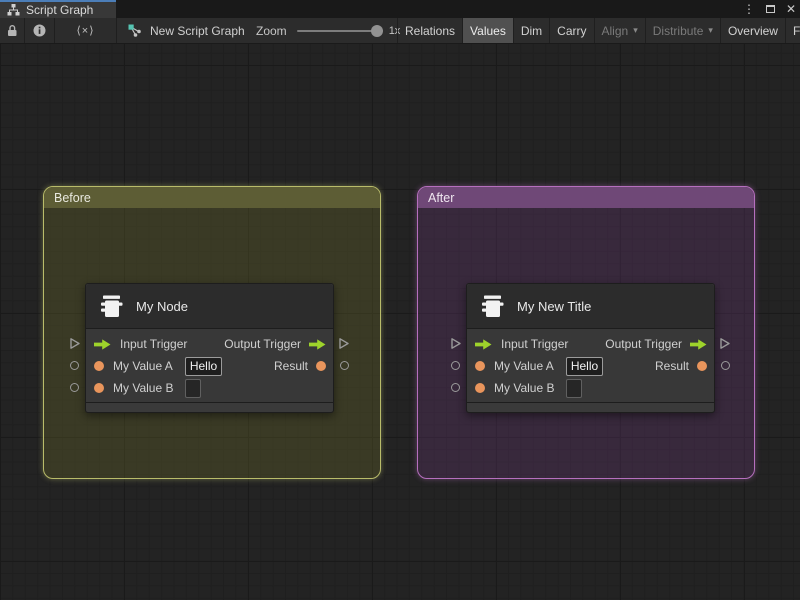 This screenshot has width=800, height=600. I want to click on group-before-label: Before, so click(72, 197).